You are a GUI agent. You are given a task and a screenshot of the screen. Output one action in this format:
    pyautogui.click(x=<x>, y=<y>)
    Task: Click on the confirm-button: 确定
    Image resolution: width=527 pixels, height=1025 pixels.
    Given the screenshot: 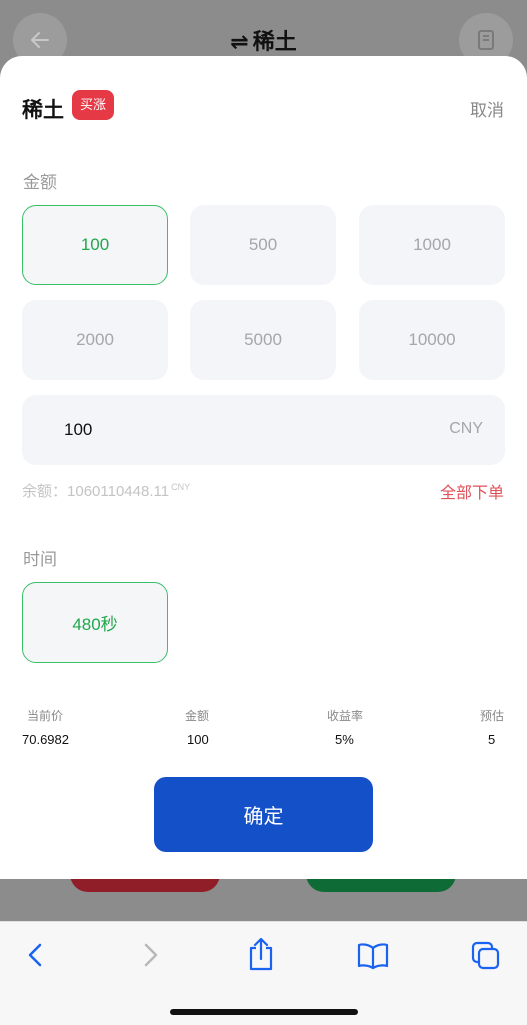 What is the action you would take?
    pyautogui.click(x=263, y=814)
    